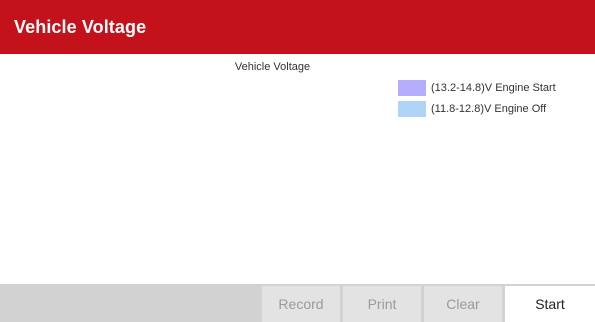  What do you see at coordinates (412, 108) in the screenshot?
I see `legend-swatch-engine-off` at bounding box center [412, 108].